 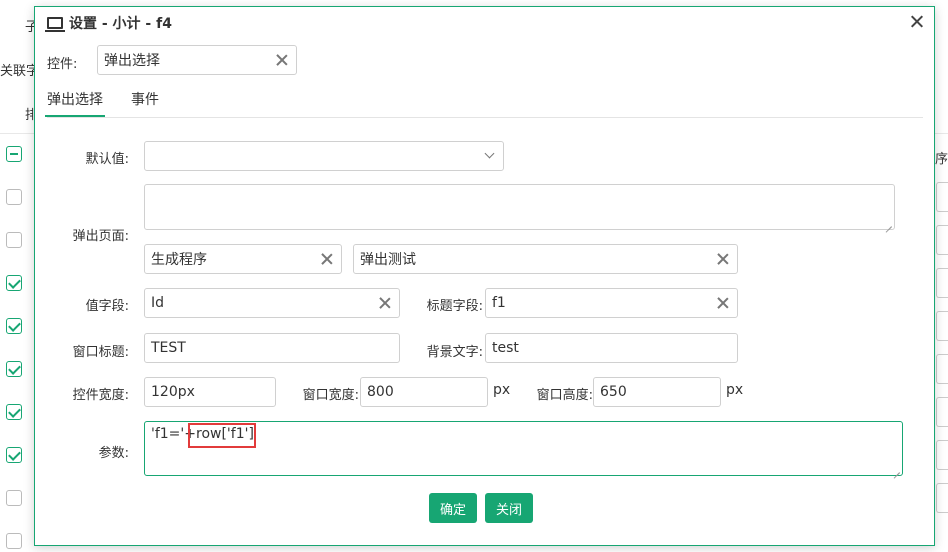 I want to click on dialog-header: 设置 - 小计 - f4, so click(x=484, y=23).